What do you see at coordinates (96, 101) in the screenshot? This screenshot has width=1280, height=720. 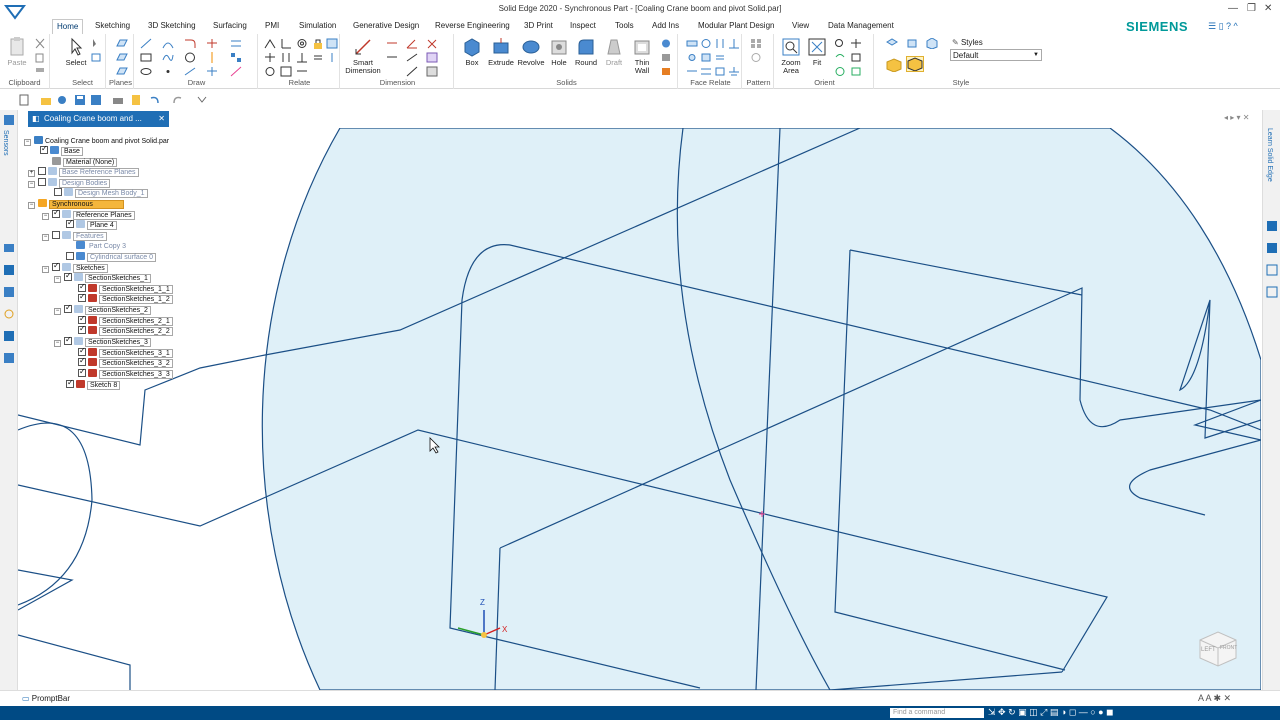 I see `save-as-icon` at bounding box center [96, 101].